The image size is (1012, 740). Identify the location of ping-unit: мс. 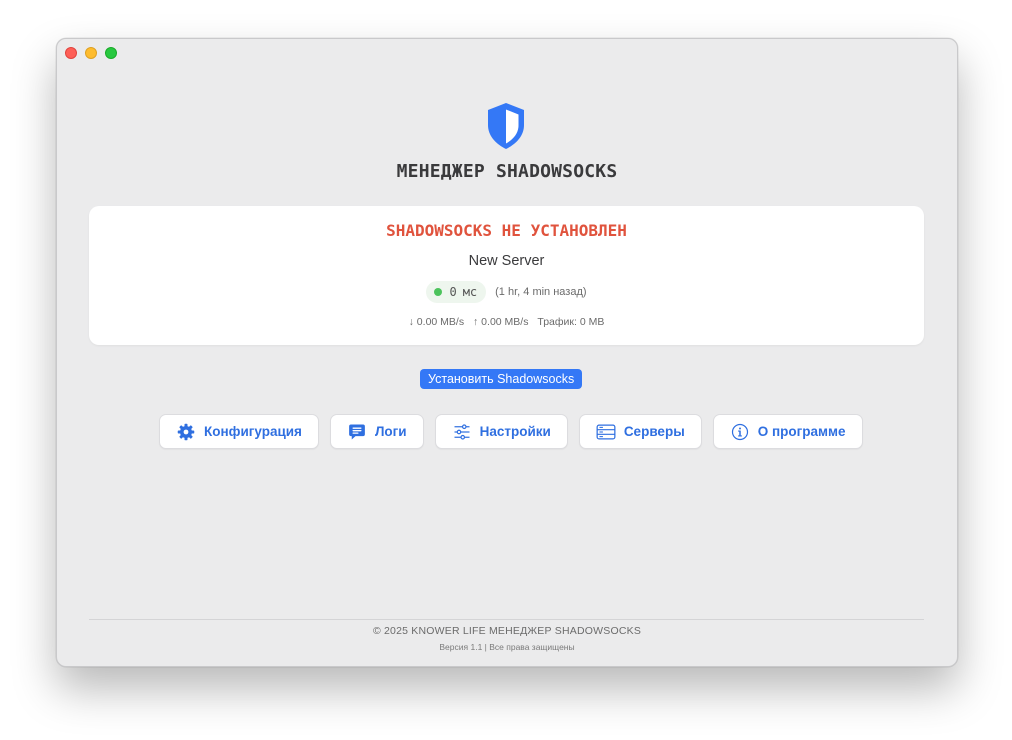
(470, 292).